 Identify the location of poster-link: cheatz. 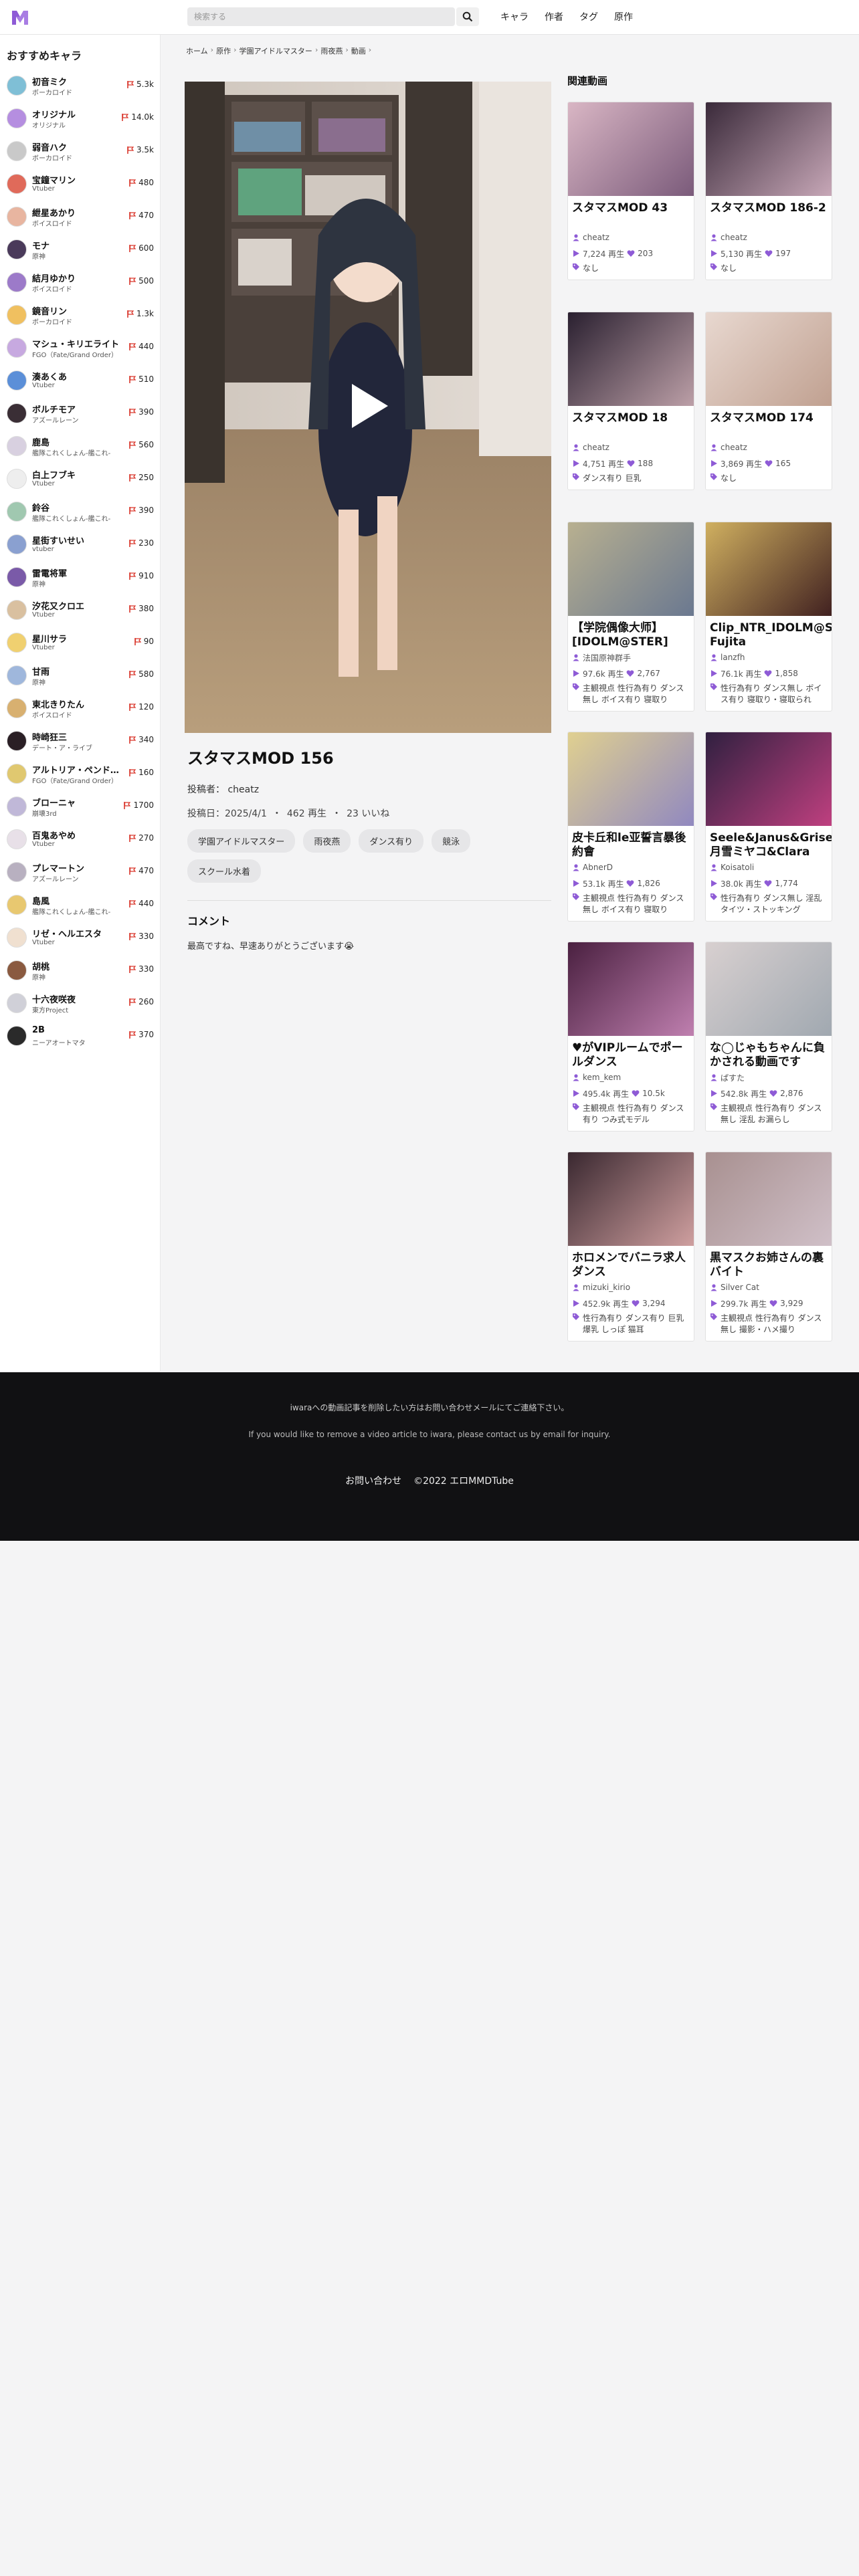
(243, 789).